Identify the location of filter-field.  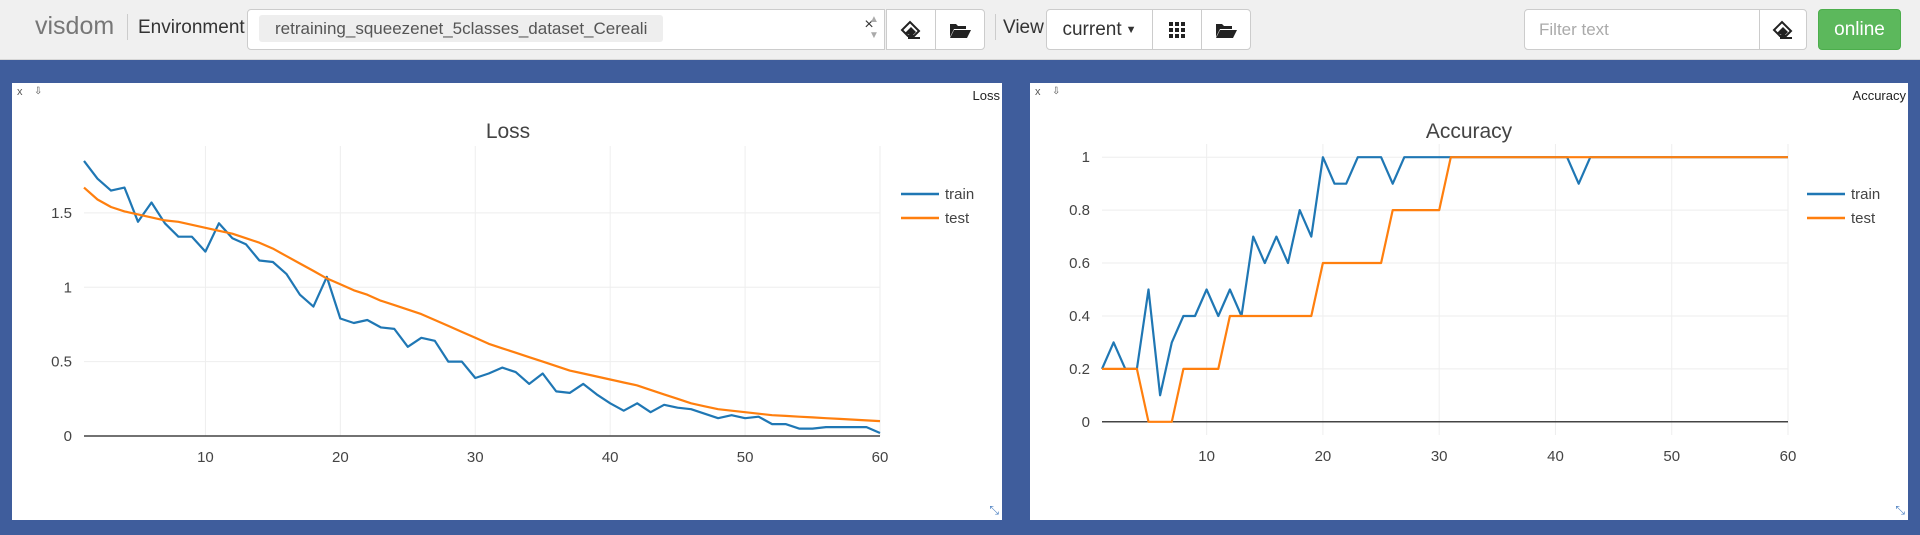
(1642, 29).